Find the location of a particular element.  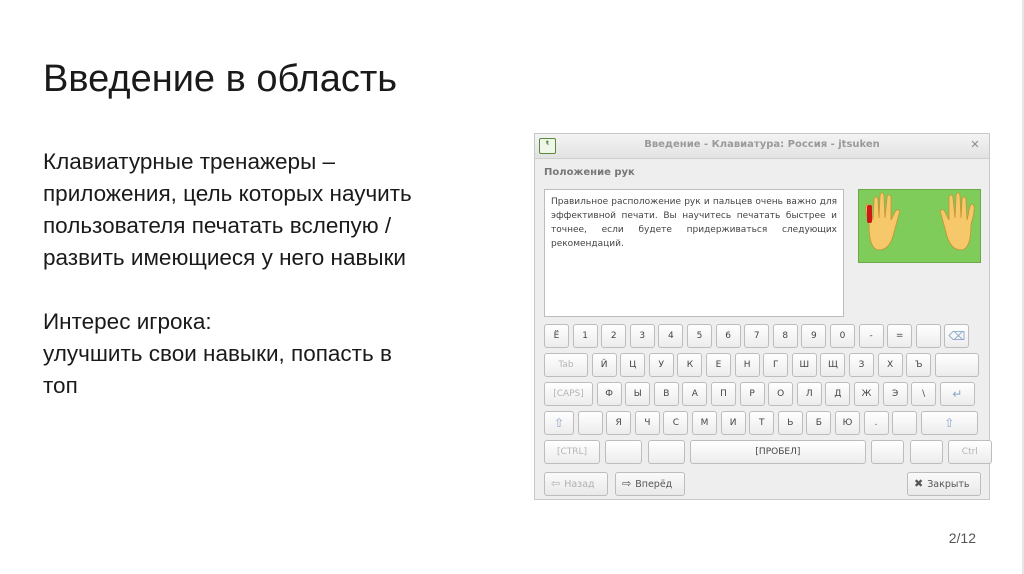

keyboard-key: К is located at coordinates (690, 365).